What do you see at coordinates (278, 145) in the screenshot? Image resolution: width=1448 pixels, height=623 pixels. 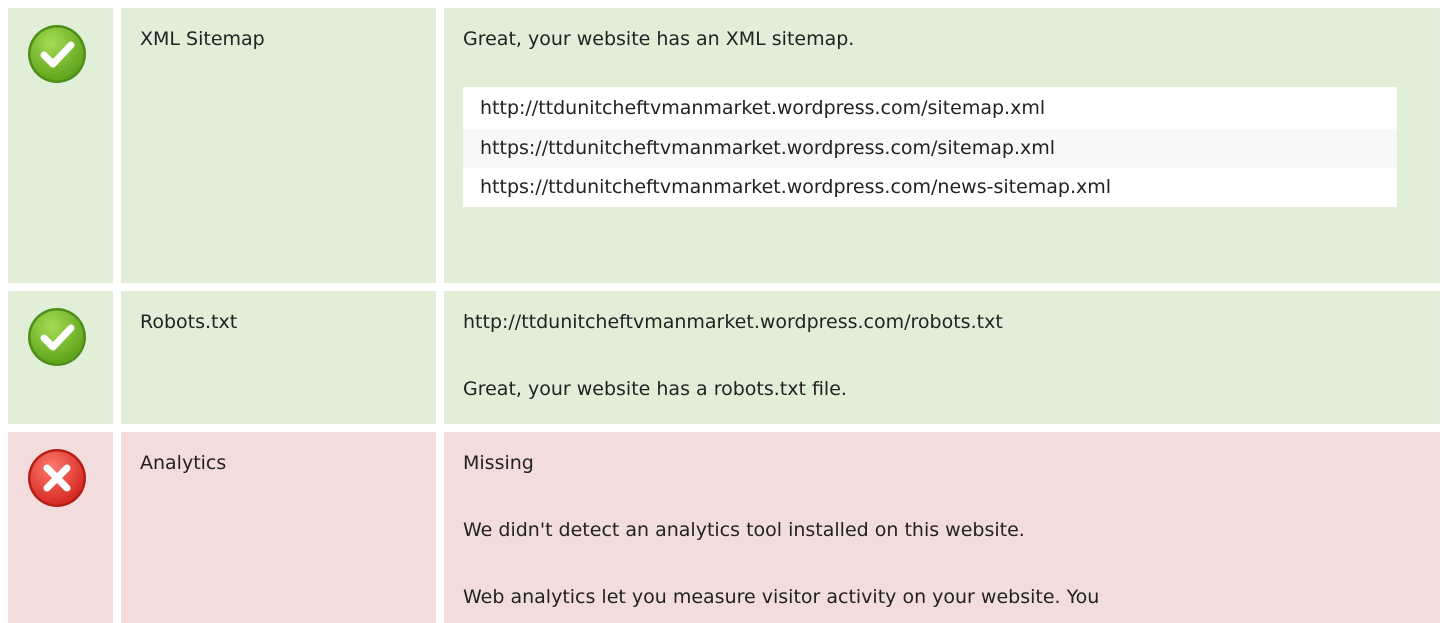 I see `label-cell: XML Sitemap` at bounding box center [278, 145].